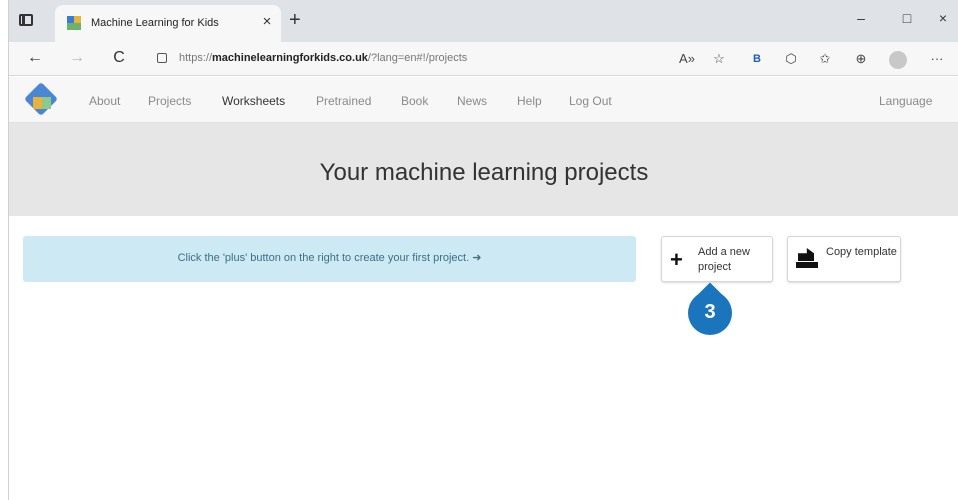 The height and width of the screenshot is (500, 958). I want to click on close-window-button: ×, so click(943, 18).